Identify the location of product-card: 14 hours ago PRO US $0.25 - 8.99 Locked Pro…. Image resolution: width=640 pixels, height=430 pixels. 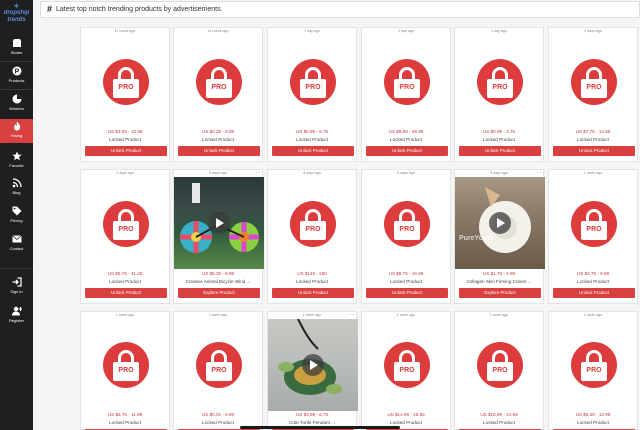
(218, 94).